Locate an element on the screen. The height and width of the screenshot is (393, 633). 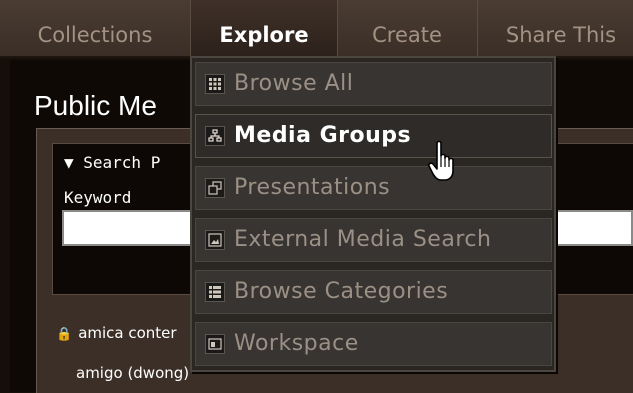
menu-item-label: Presentations is located at coordinates (312, 187).